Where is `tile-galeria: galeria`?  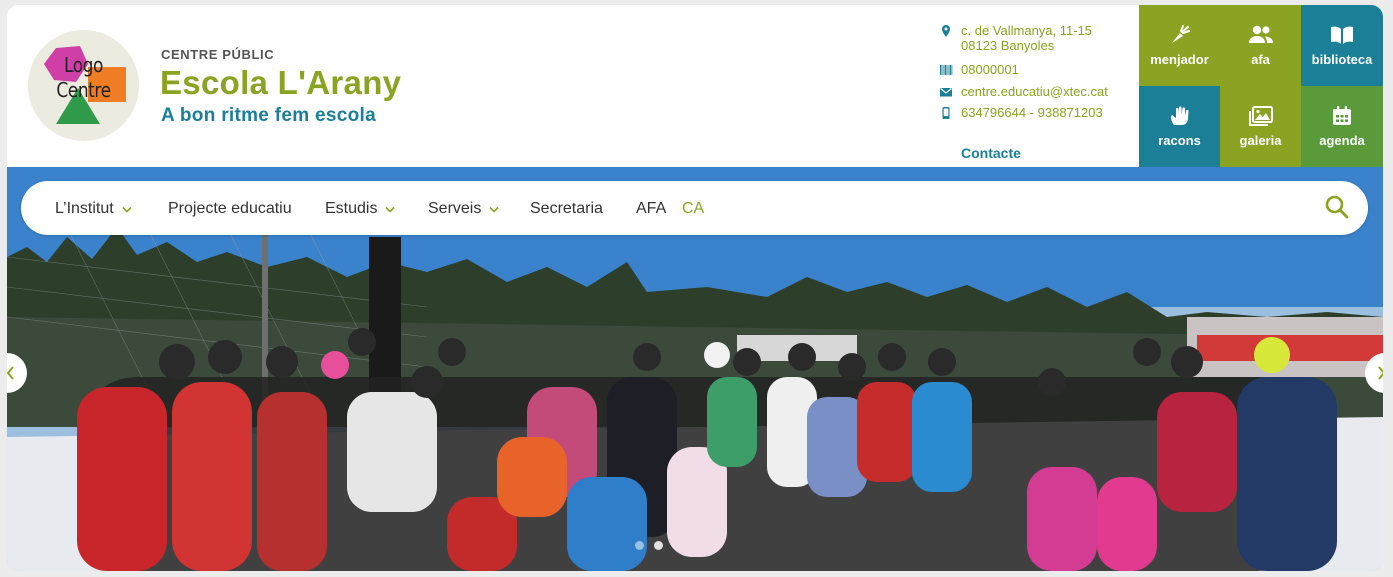
tile-galeria: galeria is located at coordinates (1260, 126).